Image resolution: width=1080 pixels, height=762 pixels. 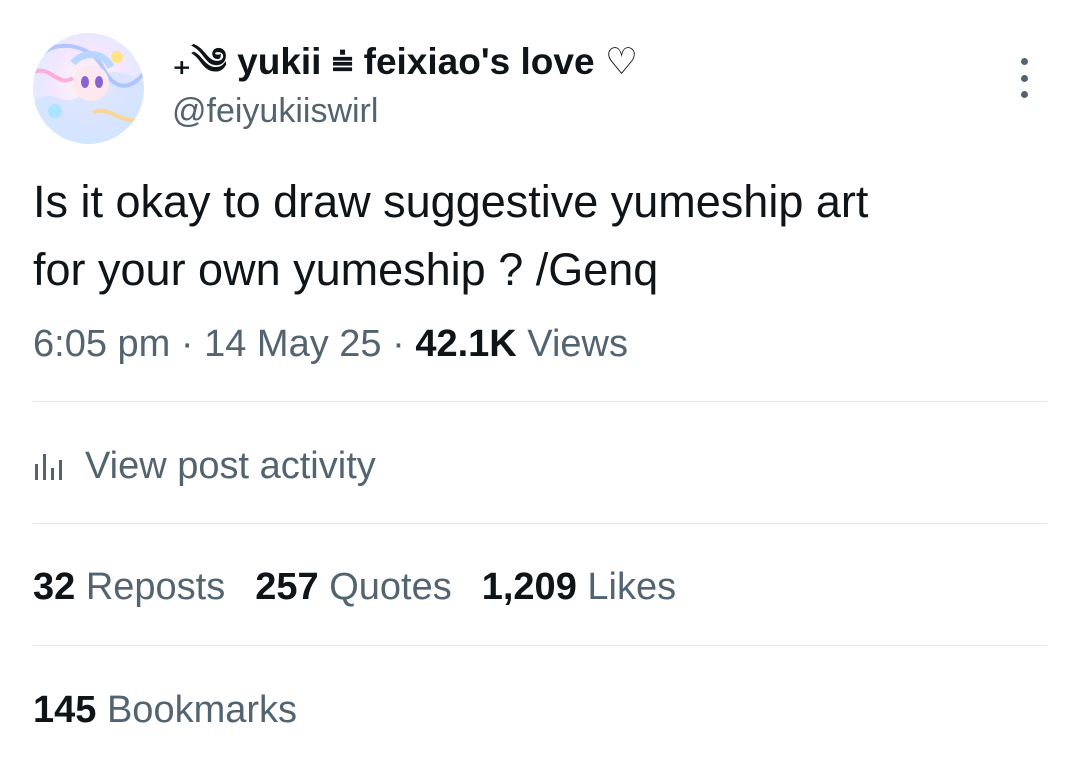 What do you see at coordinates (466, 344) in the screenshot?
I see `views-count: 42.1K` at bounding box center [466, 344].